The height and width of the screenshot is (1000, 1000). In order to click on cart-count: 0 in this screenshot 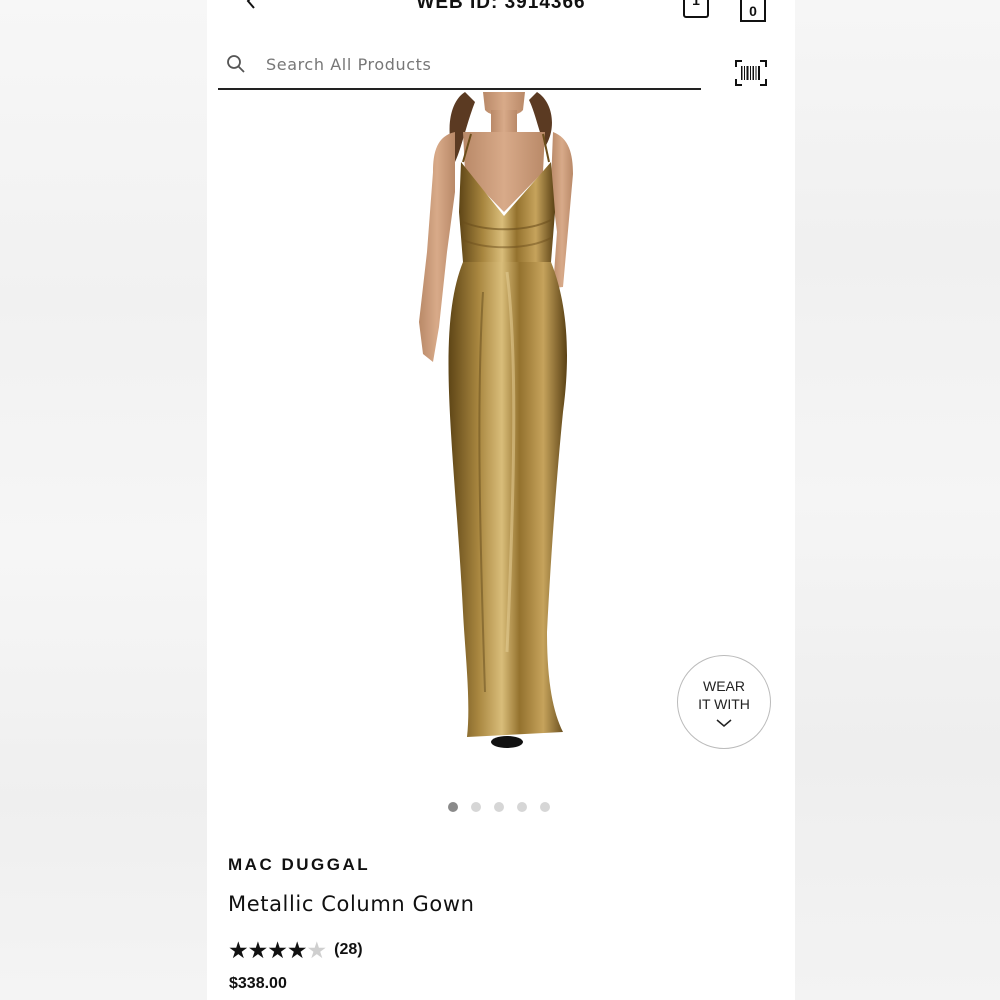, I will do `click(753, 11)`.